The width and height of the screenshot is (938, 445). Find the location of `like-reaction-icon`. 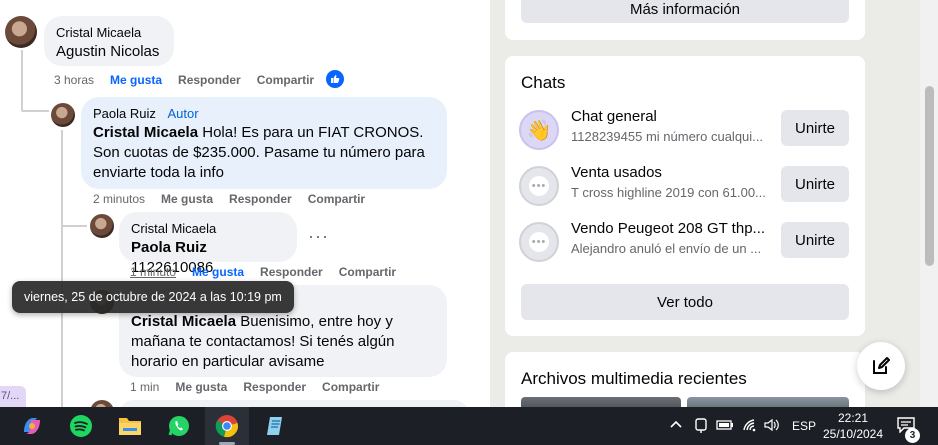

like-reaction-icon is located at coordinates (335, 79).